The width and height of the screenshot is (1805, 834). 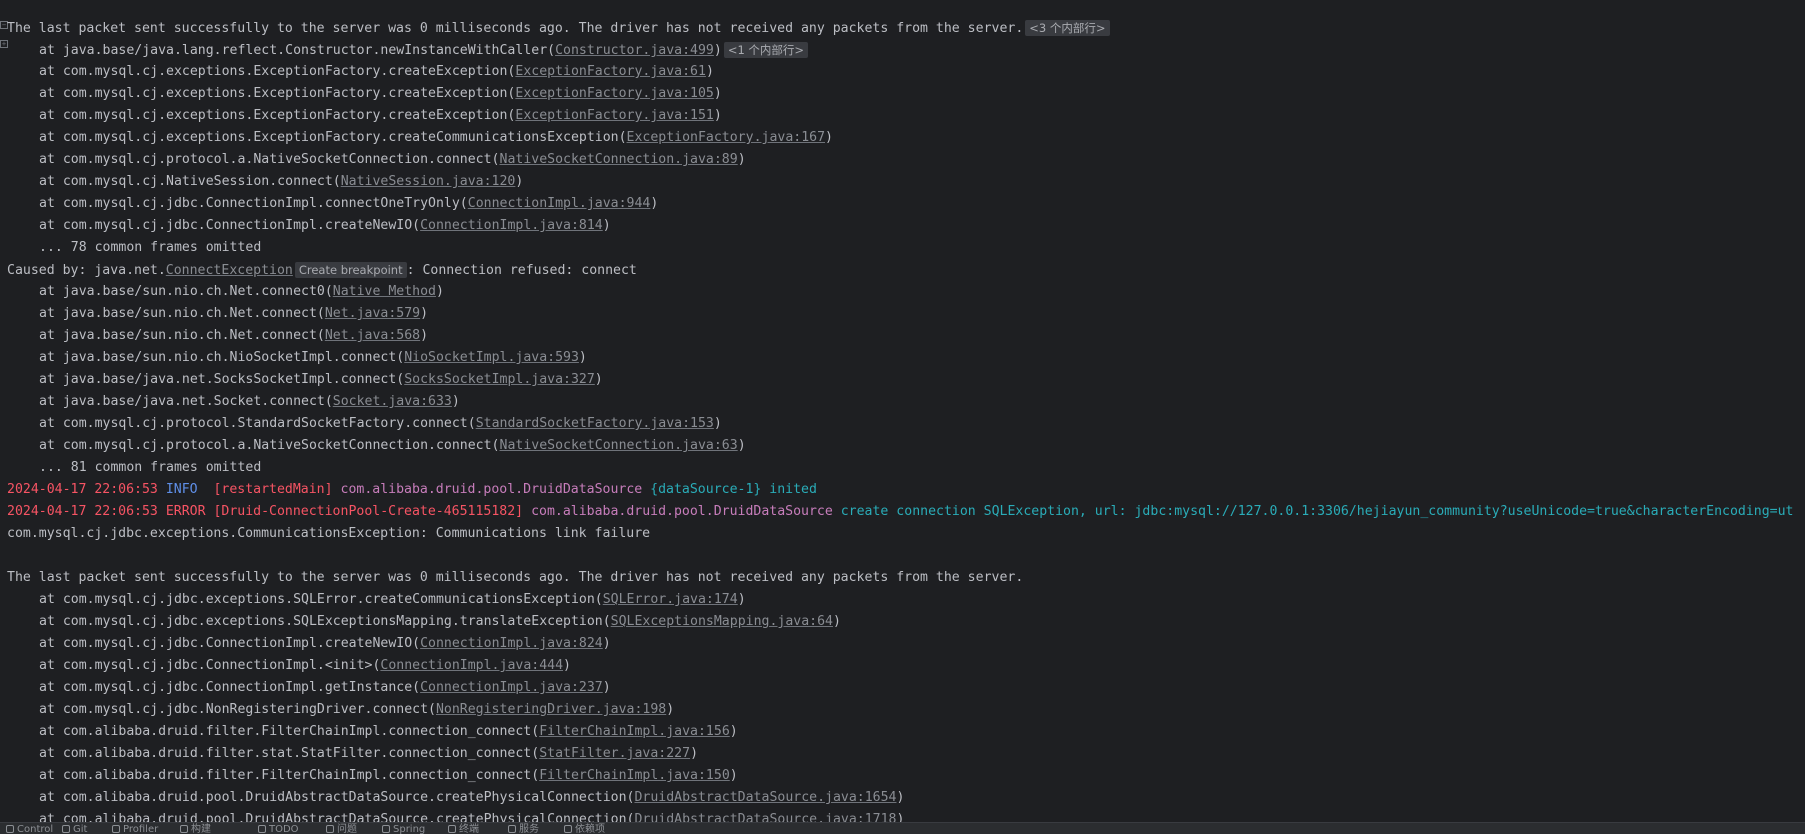 I want to click on source-link: NioSocketImpl.java:593, so click(x=491, y=357).